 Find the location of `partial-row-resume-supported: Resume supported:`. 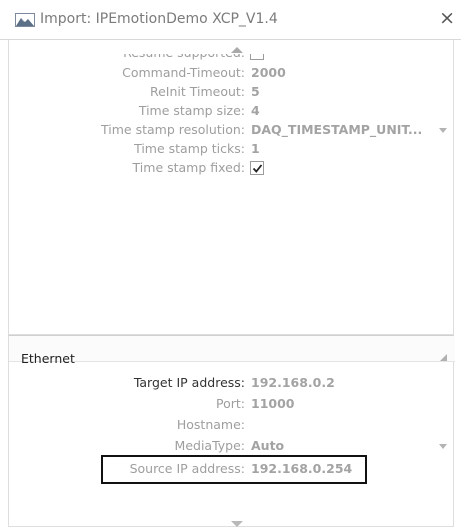

partial-row-resume-supported: Resume supported: is located at coordinates (232, 58).